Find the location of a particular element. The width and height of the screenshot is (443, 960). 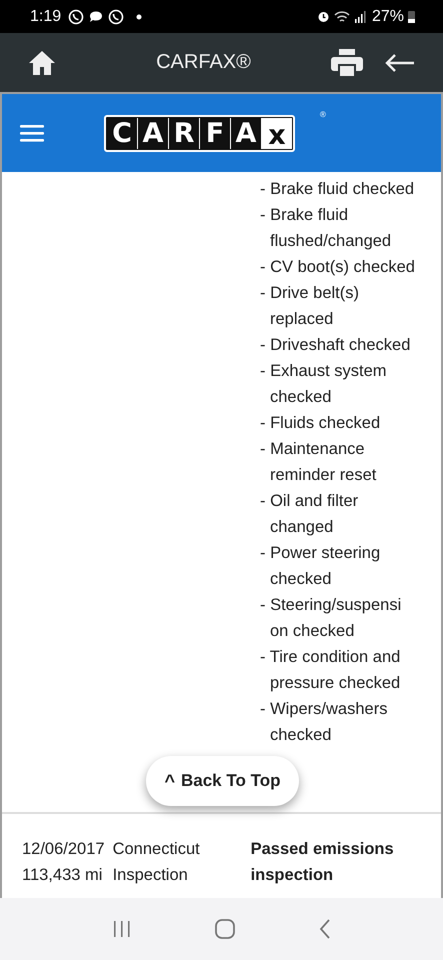

service-item: - Steering/suspensi on checked is located at coordinates (331, 618).